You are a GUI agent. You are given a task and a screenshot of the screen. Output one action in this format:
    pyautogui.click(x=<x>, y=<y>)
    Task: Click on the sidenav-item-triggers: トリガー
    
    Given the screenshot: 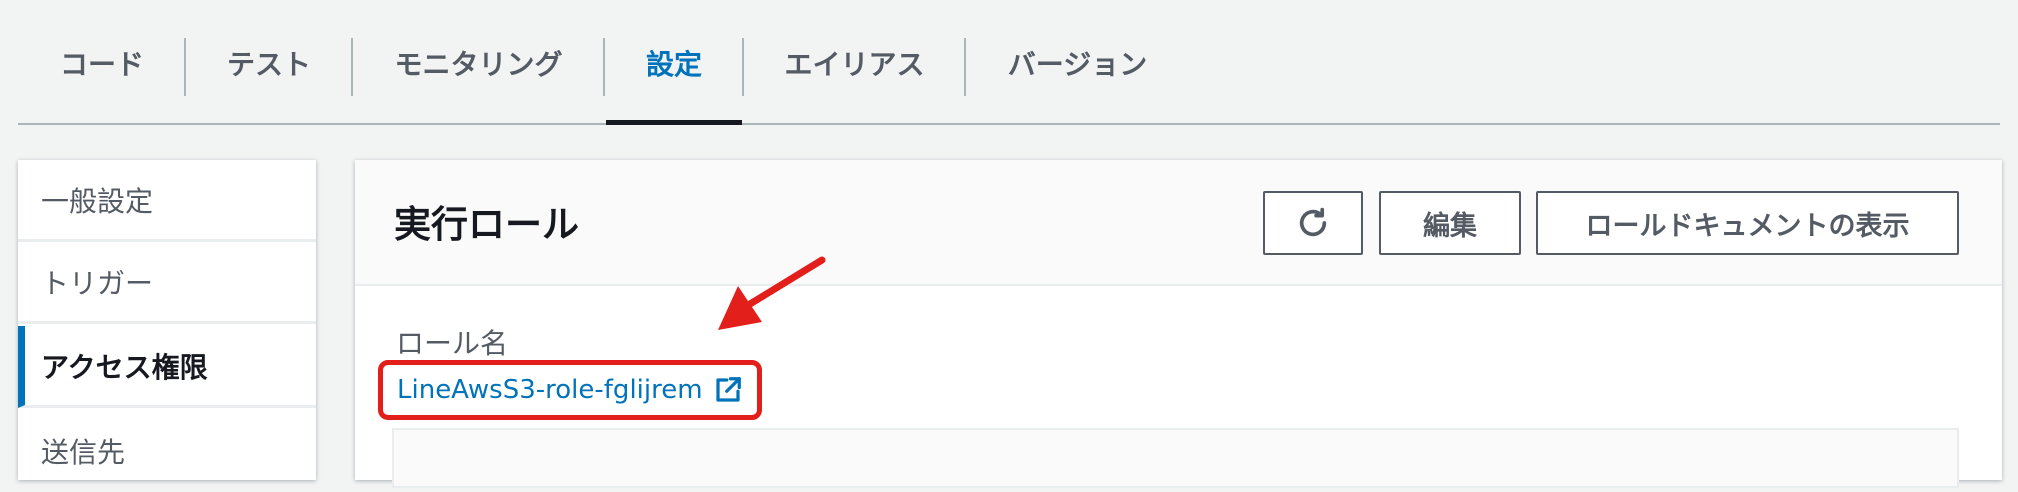 What is the action you would take?
    pyautogui.click(x=167, y=283)
    